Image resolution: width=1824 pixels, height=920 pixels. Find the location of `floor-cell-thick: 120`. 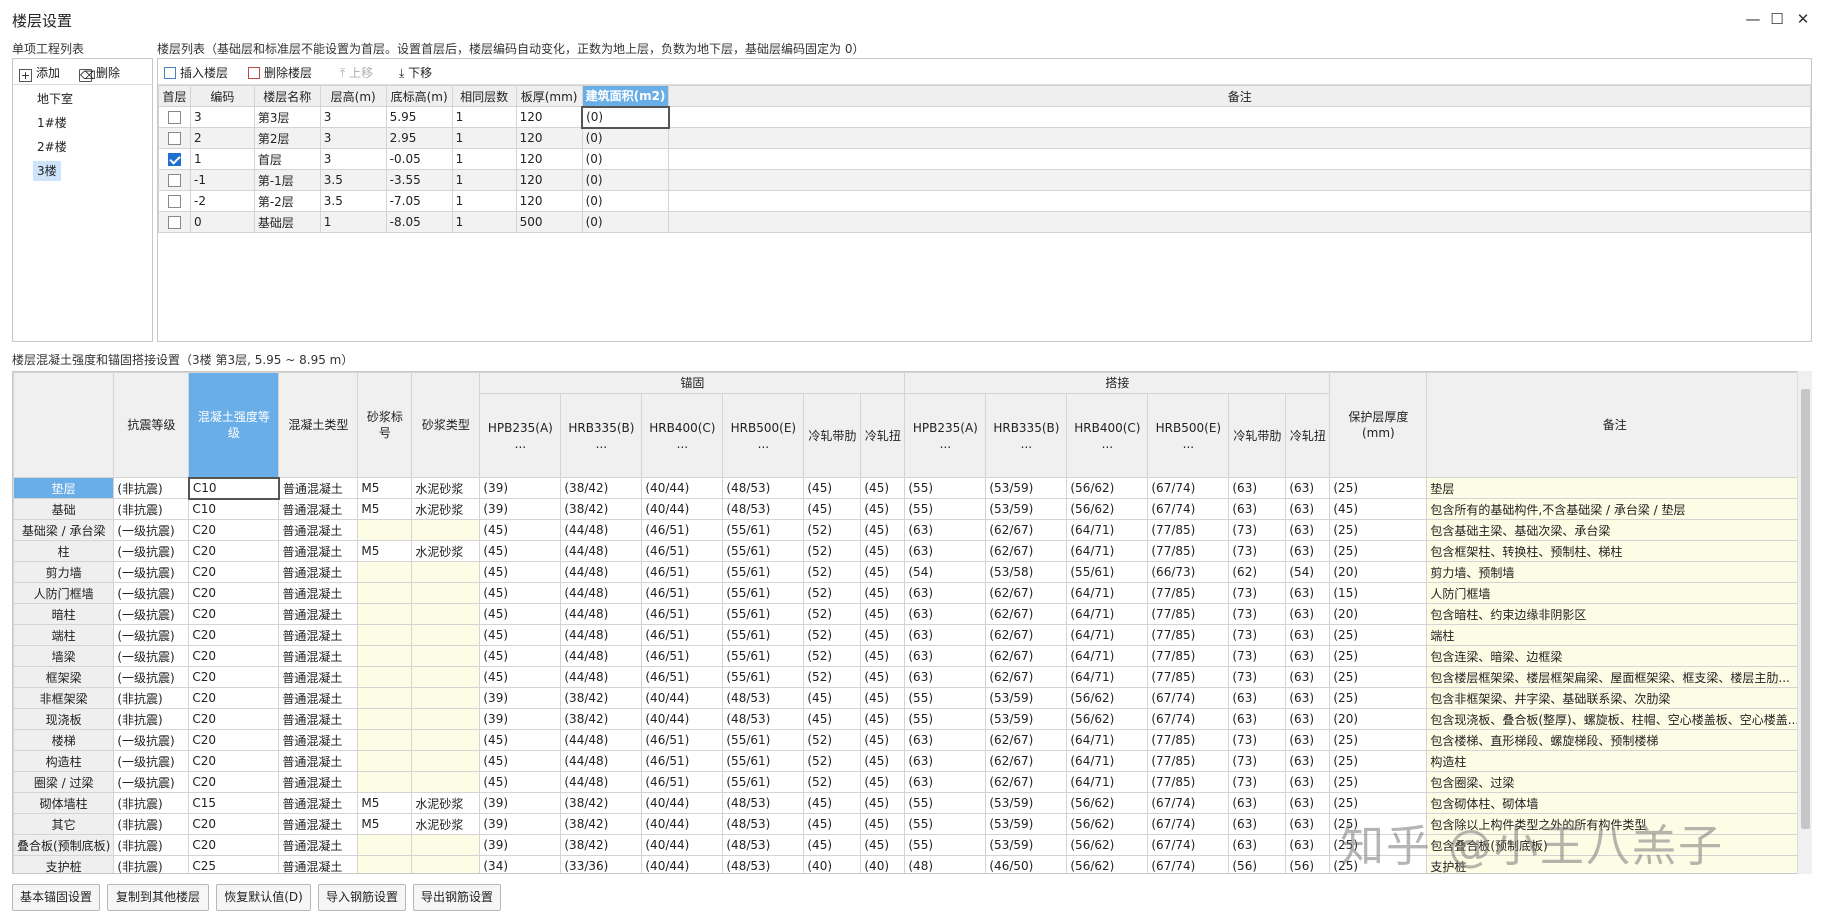

floor-cell-thick: 120 is located at coordinates (549, 201).